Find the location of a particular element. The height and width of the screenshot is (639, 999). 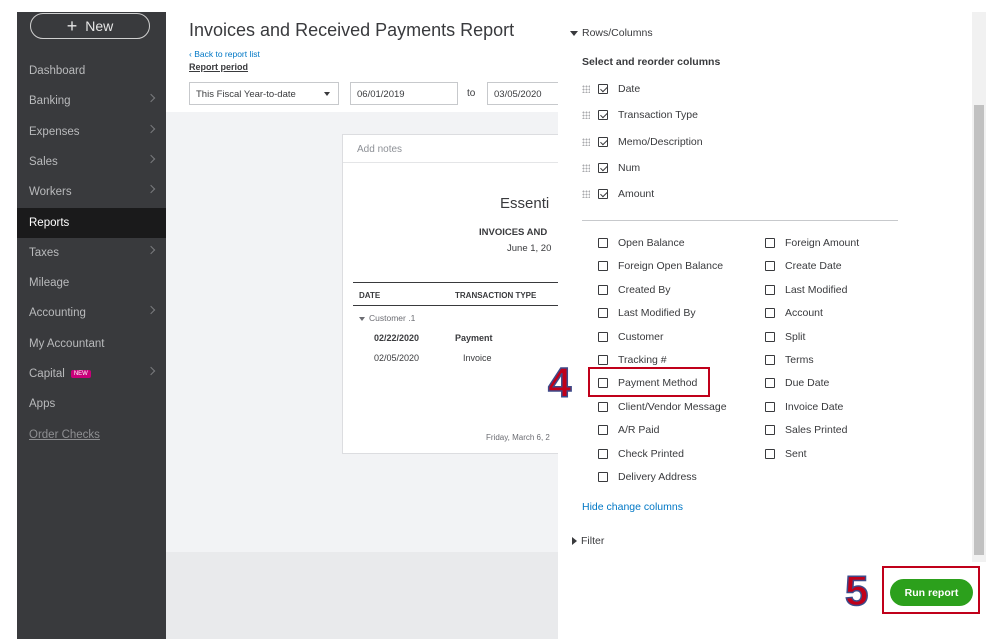

filter-toggle: Filter is located at coordinates (588, 541).